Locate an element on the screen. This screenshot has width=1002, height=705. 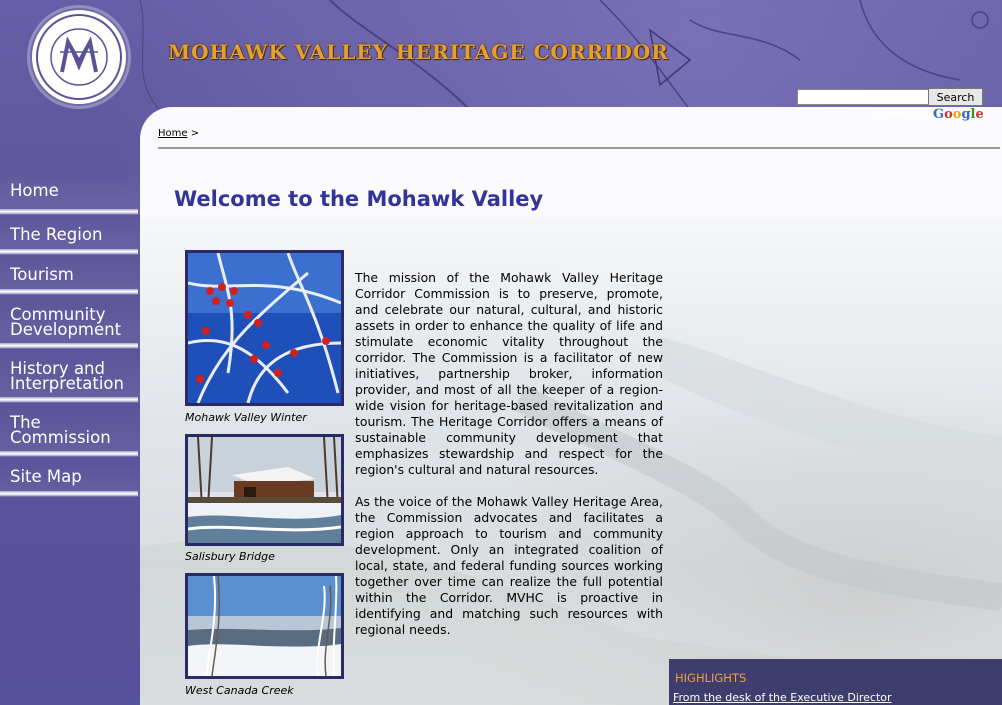
covered-bridge-image is located at coordinates (264, 489).